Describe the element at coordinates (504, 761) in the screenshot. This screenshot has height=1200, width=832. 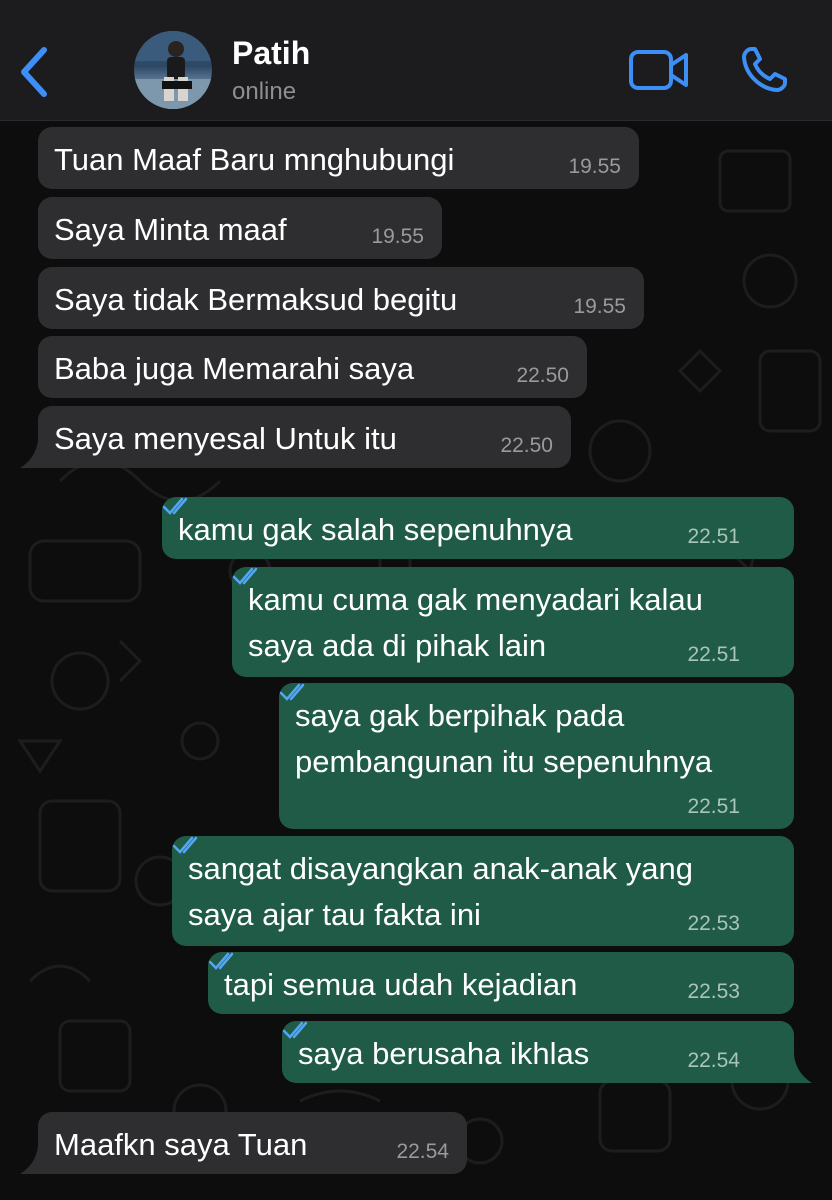
I see `message-text-line: pembangunan itu sepenuhnya` at that location.